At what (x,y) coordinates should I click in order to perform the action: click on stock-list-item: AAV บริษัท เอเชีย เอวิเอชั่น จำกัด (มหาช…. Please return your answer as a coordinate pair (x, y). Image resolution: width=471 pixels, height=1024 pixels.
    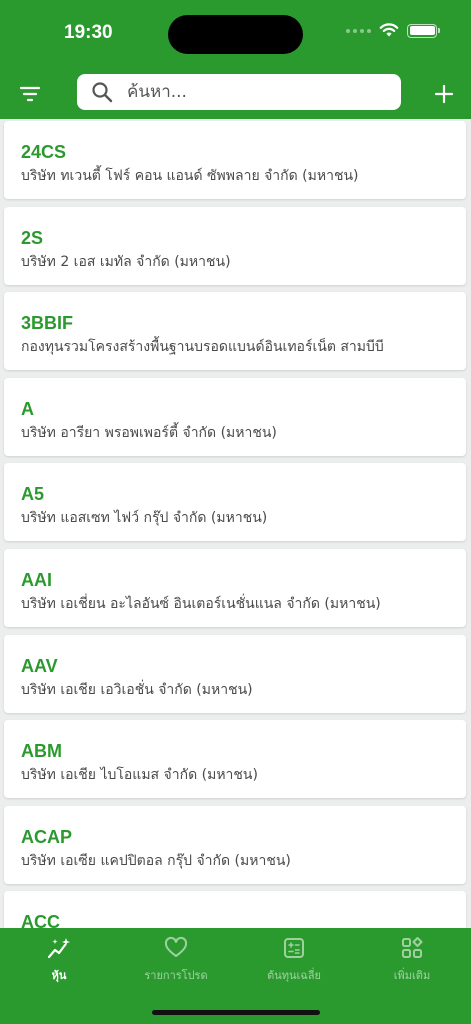
    Looking at the image, I should click on (235, 674).